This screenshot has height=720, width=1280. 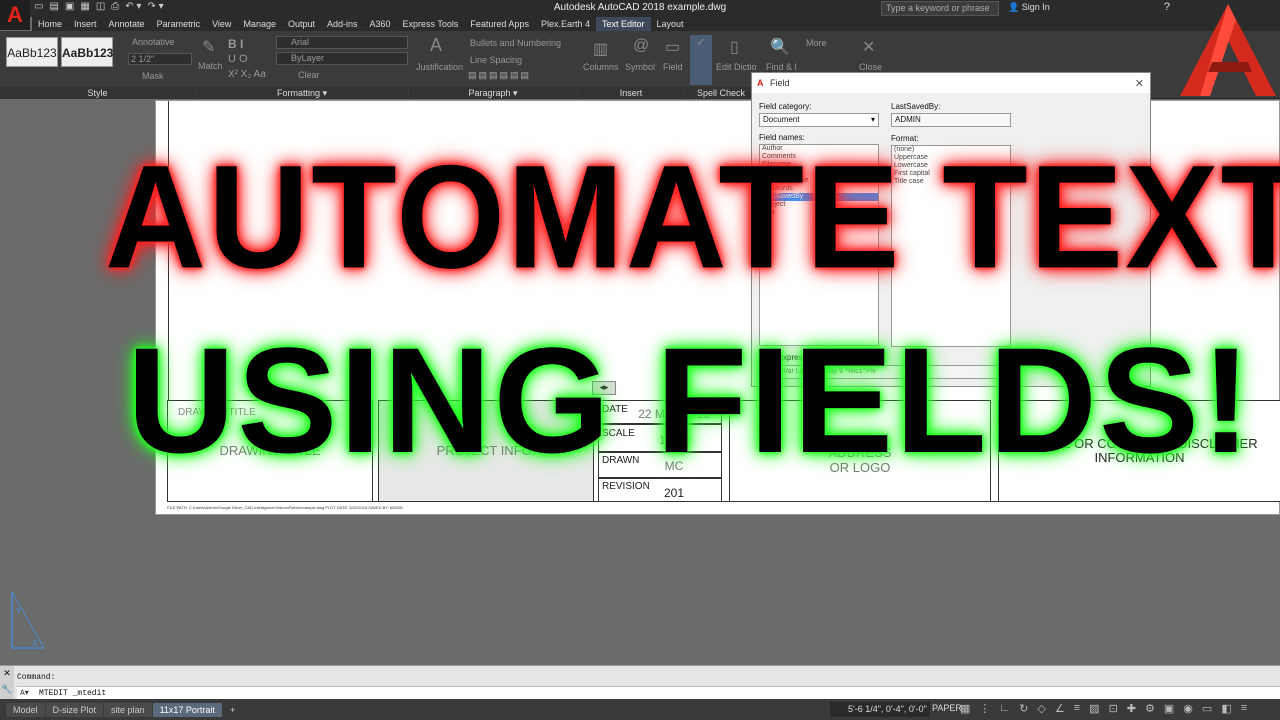 I want to click on ribbon-tab-parametric: Parametric, so click(x=179, y=24).